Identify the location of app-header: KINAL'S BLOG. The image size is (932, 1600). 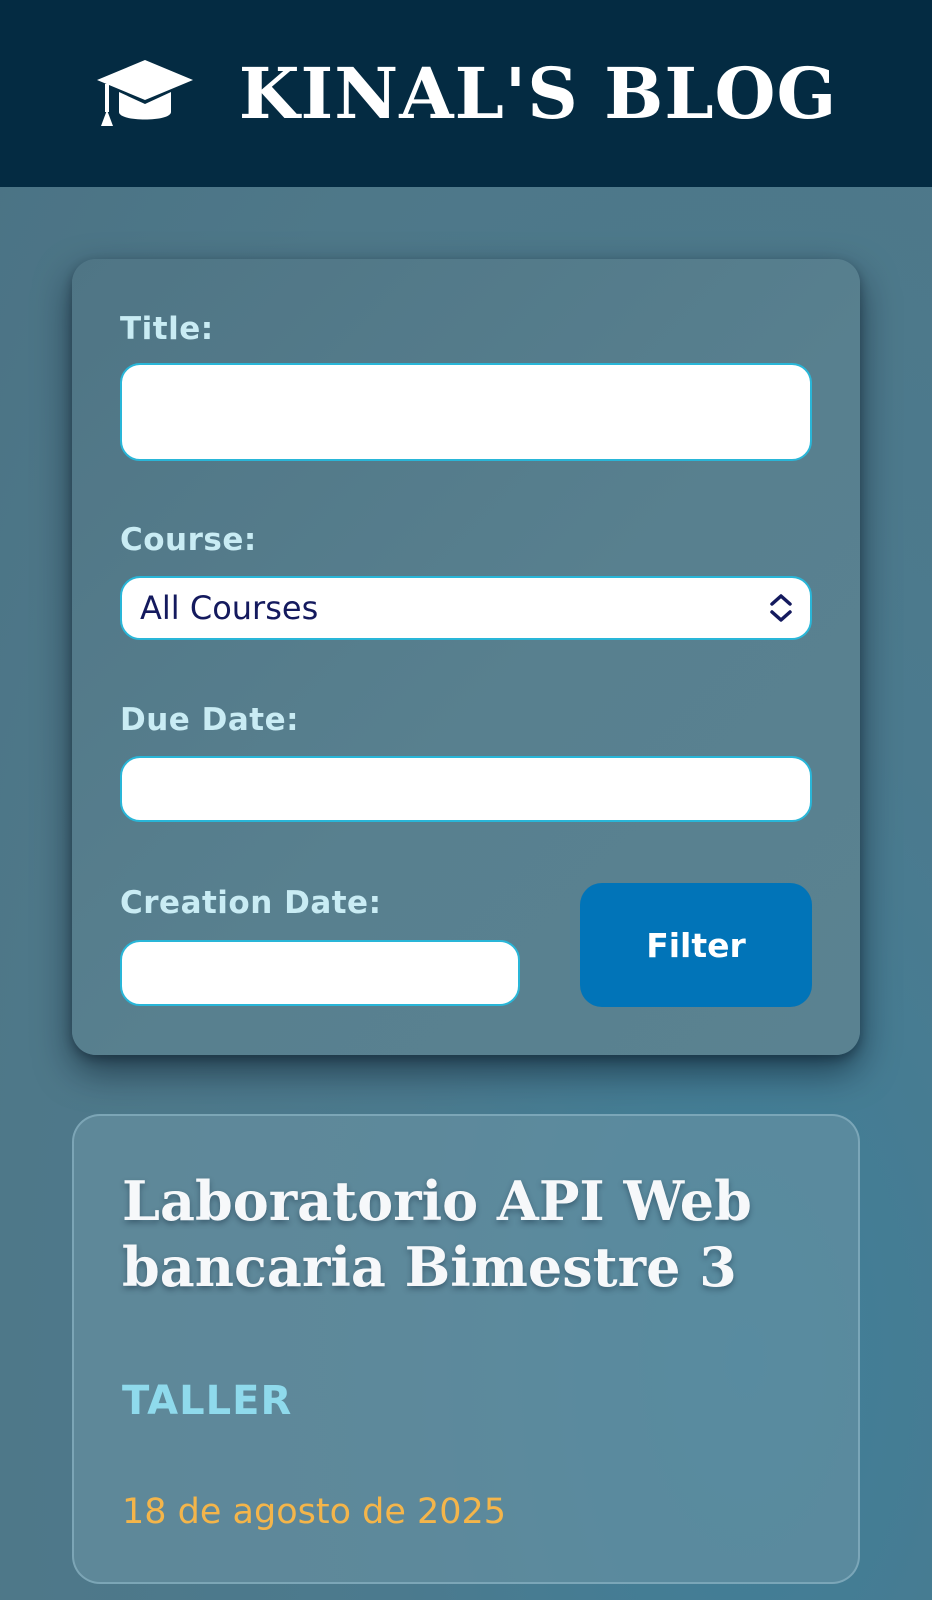
(466, 93).